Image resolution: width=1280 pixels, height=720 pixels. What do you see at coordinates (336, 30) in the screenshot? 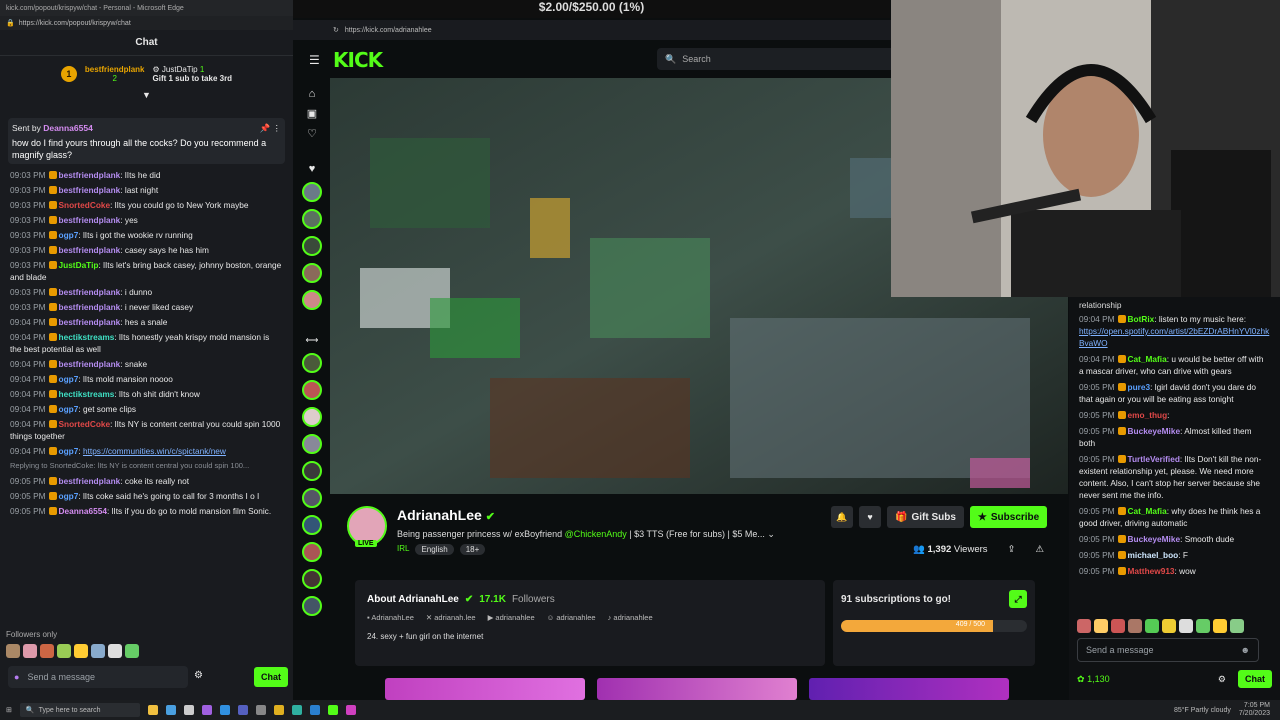
I see `refresh-icon: ↻` at bounding box center [336, 30].